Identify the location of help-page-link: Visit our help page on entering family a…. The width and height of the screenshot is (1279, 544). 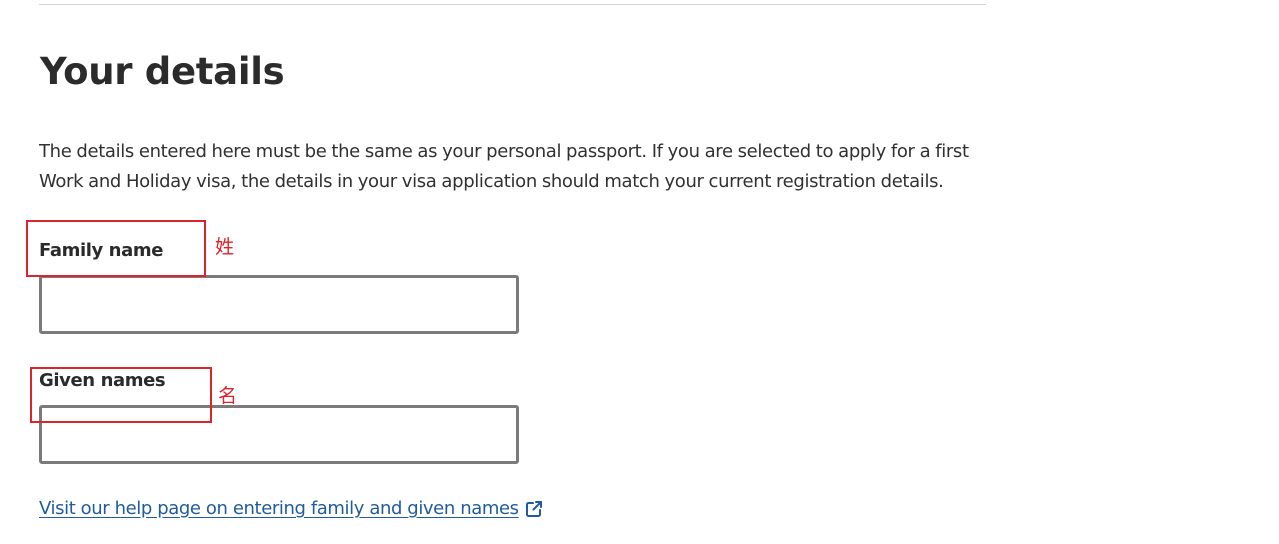
(279, 509).